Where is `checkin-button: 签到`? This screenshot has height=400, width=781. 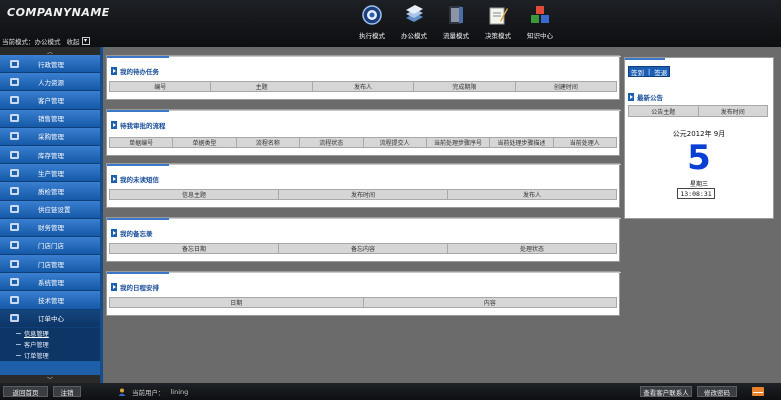
checkin-button: 签到 is located at coordinates (637, 72).